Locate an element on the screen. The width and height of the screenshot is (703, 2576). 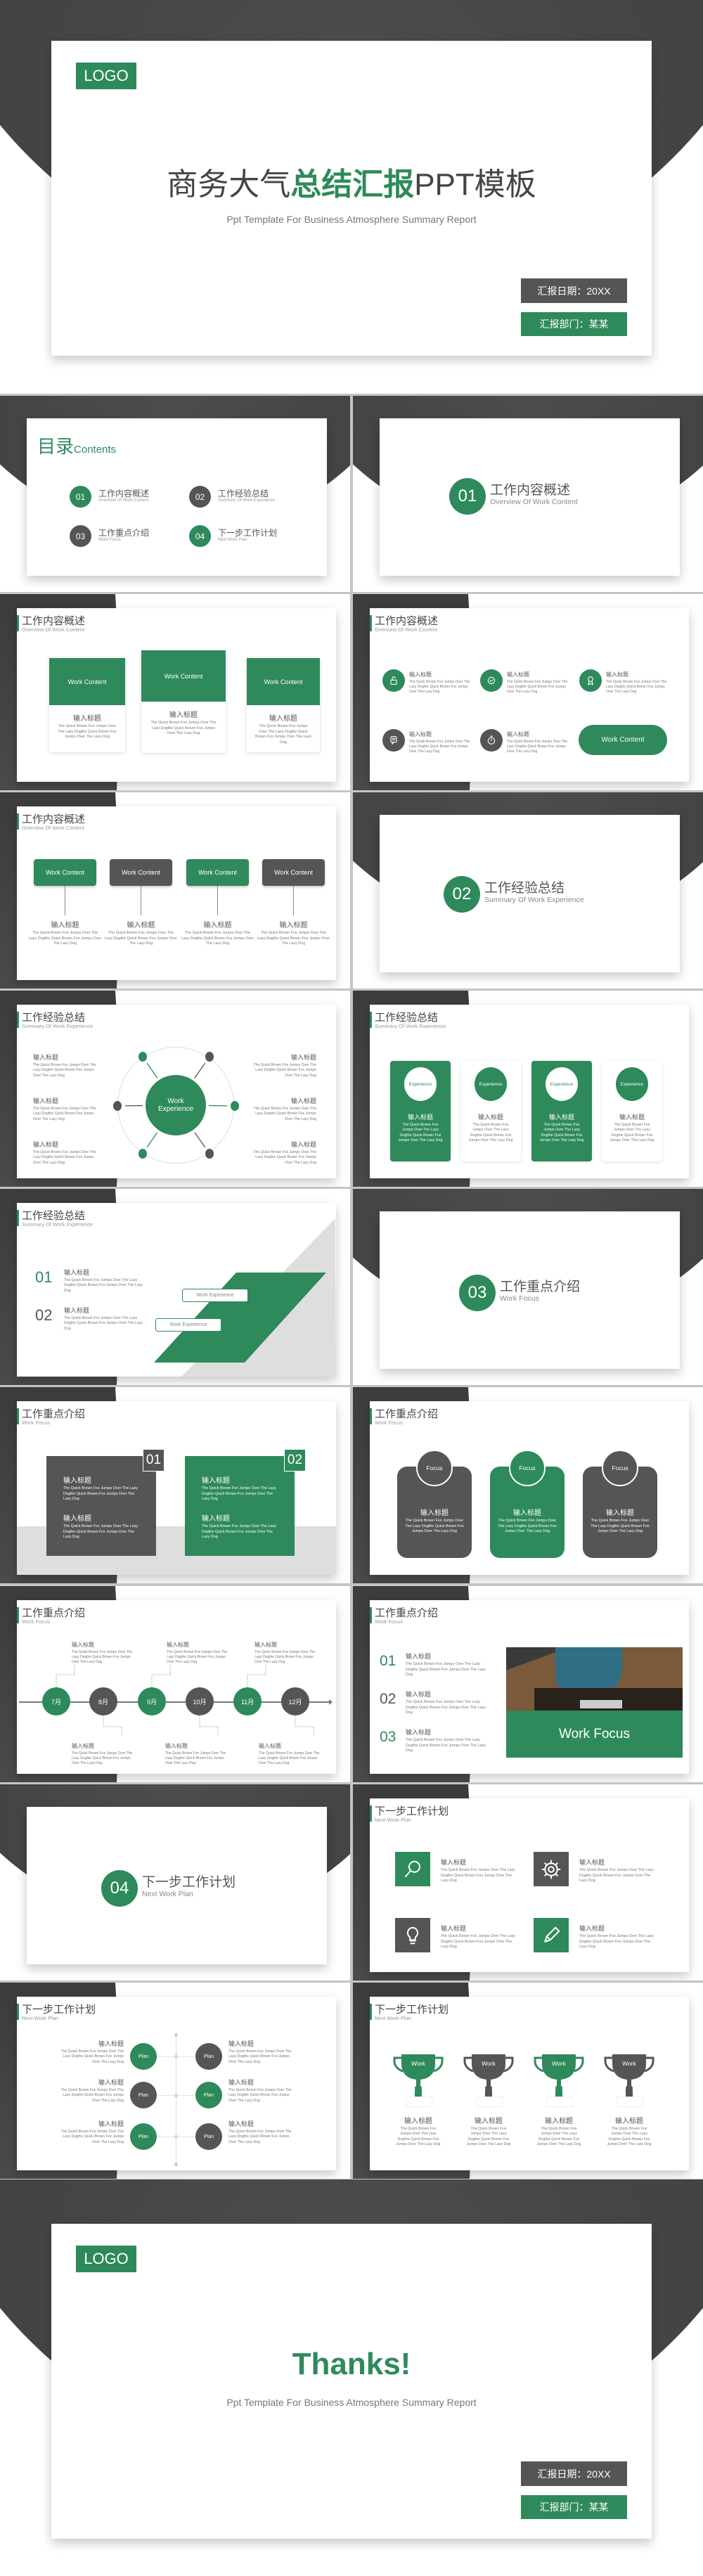
slide-title: 工作重点介绍 is located at coordinates (54, 1414).